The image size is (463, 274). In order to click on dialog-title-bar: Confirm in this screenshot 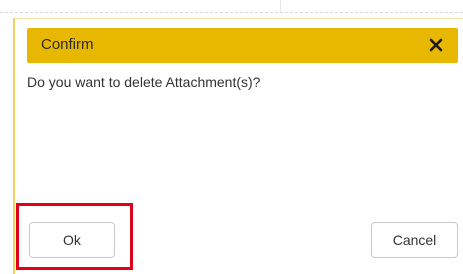, I will do `click(242, 45)`.